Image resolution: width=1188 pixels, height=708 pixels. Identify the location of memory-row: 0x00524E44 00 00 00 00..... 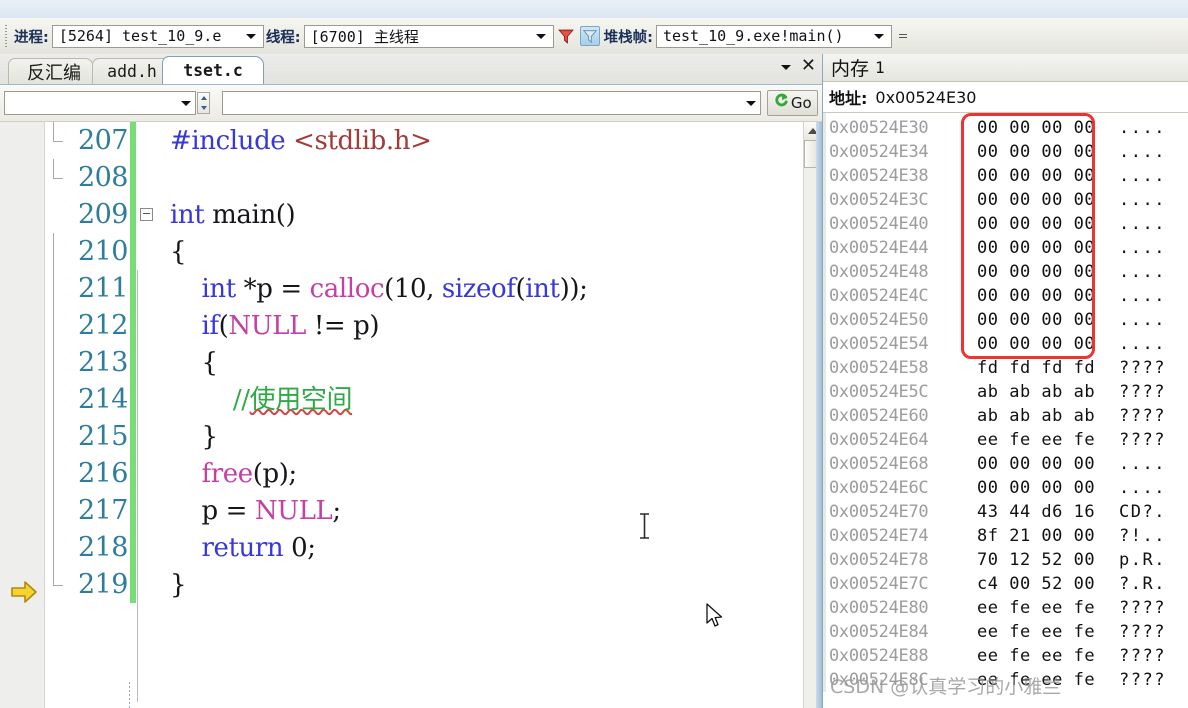
(1005, 248).